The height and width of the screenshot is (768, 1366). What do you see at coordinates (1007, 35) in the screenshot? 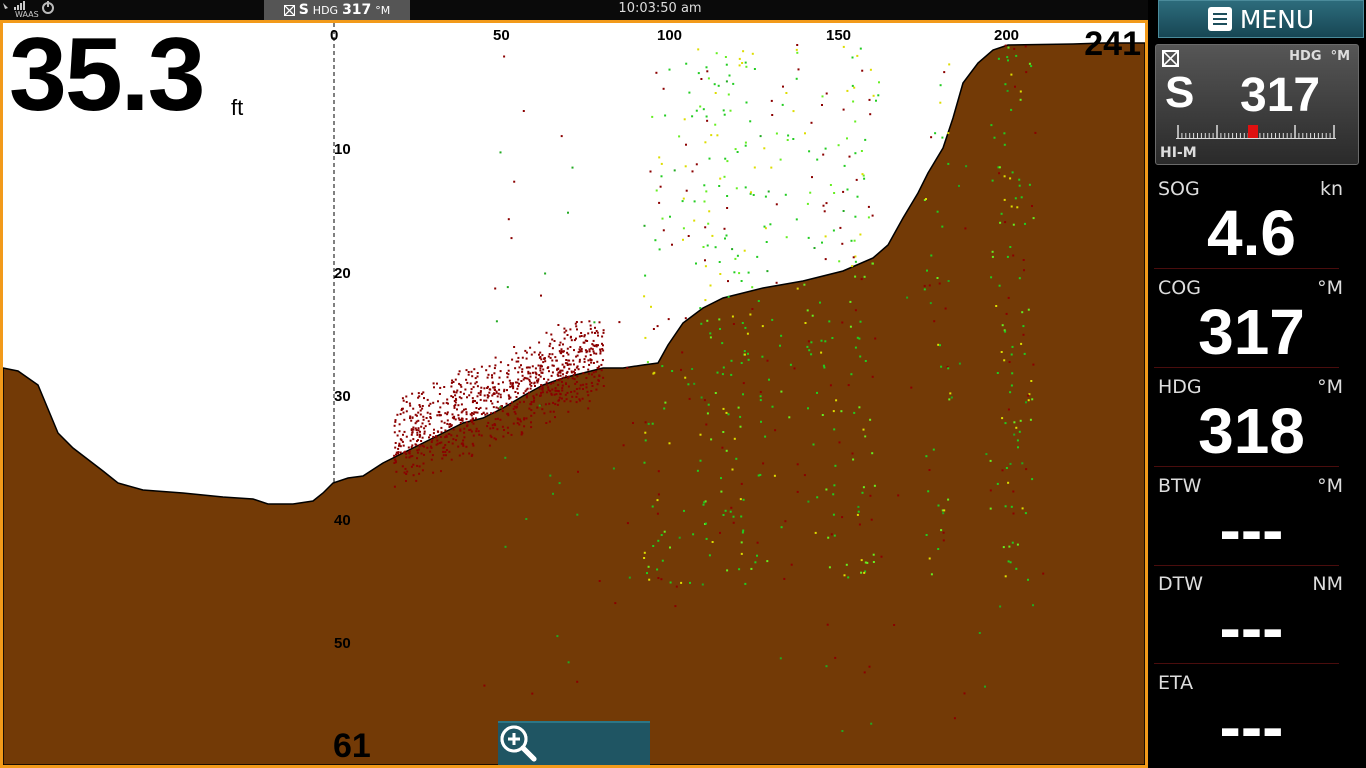
I see `h-tick: 200` at bounding box center [1007, 35].